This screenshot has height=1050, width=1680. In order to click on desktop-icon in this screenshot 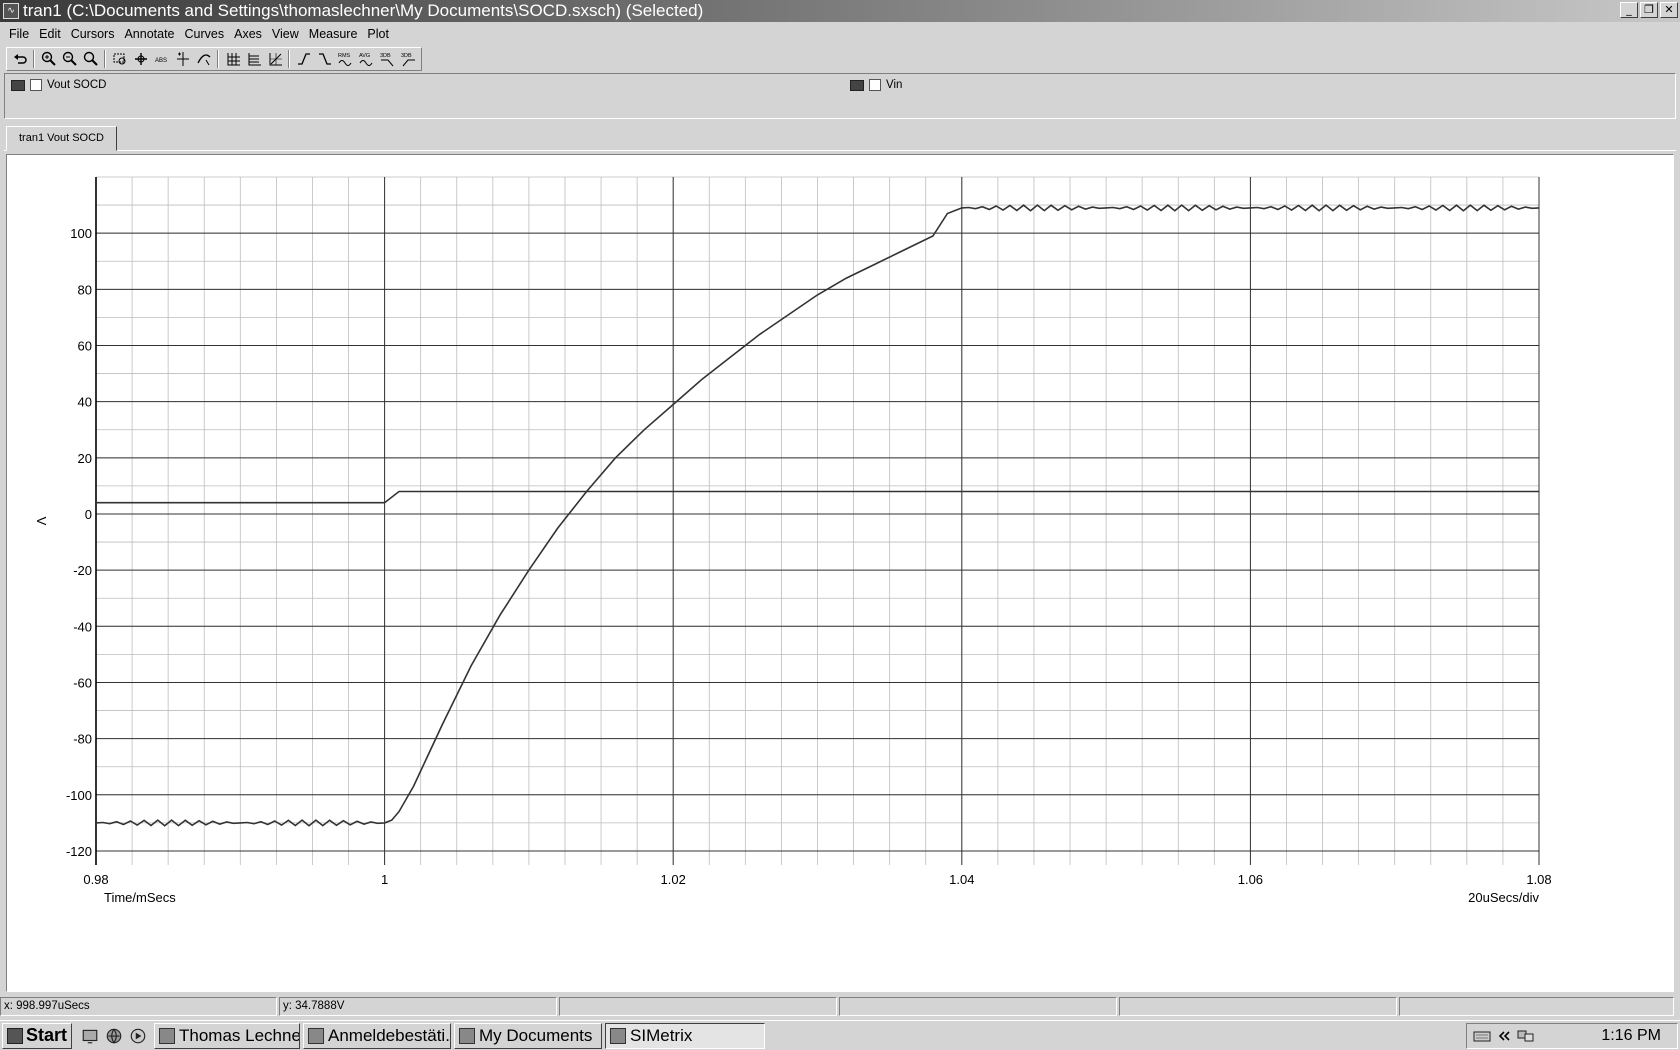, I will do `click(90, 1036)`.